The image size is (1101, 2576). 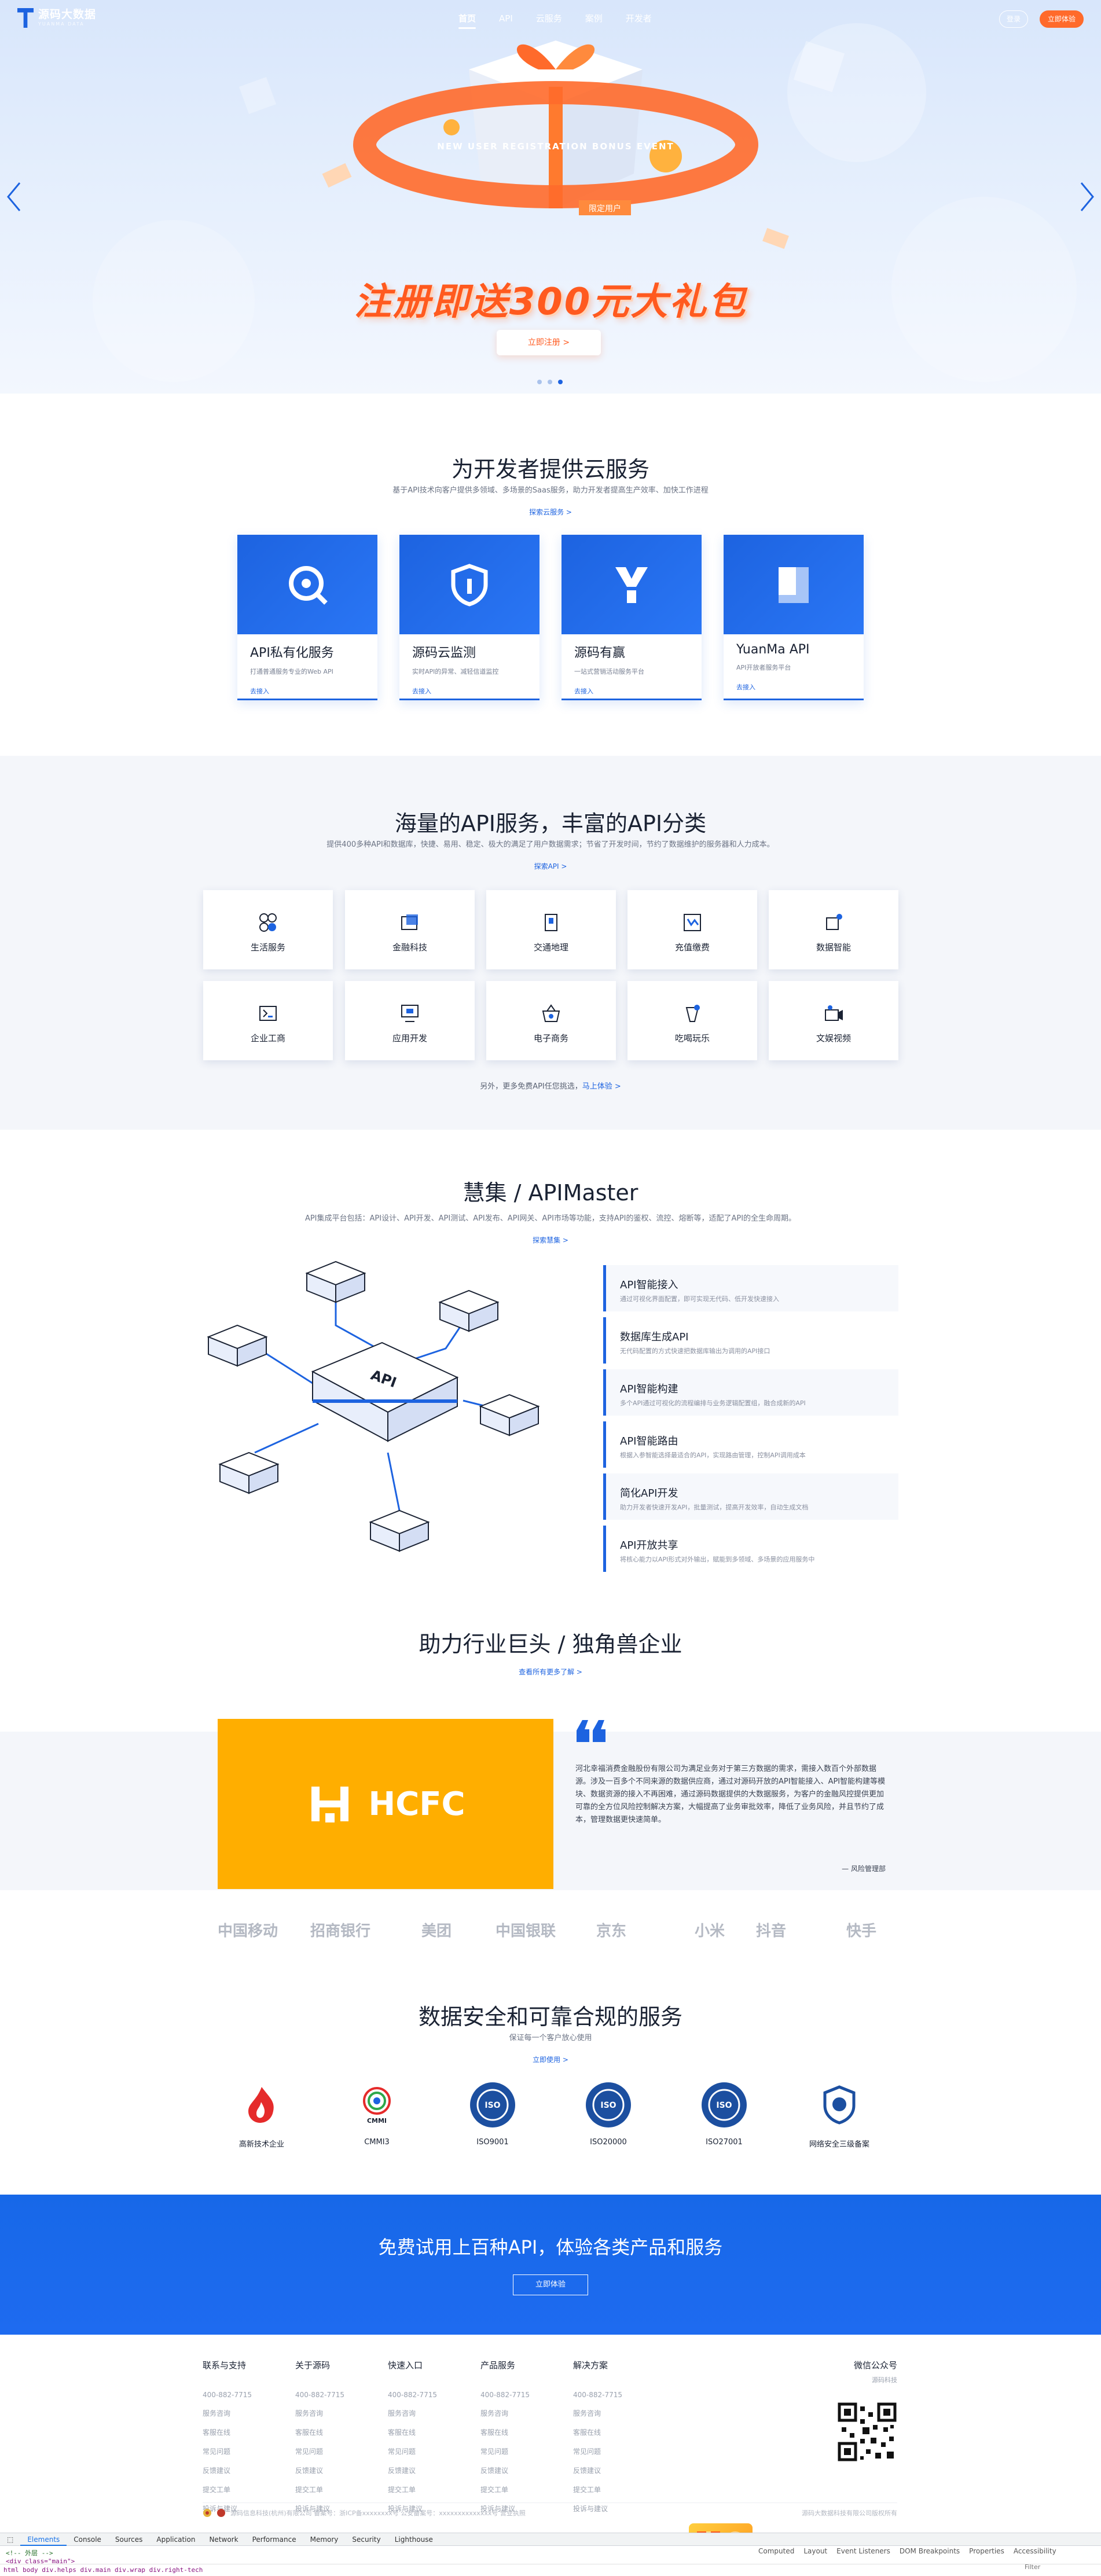 I want to click on banner-register-button: 立即注册 >, so click(x=549, y=343).